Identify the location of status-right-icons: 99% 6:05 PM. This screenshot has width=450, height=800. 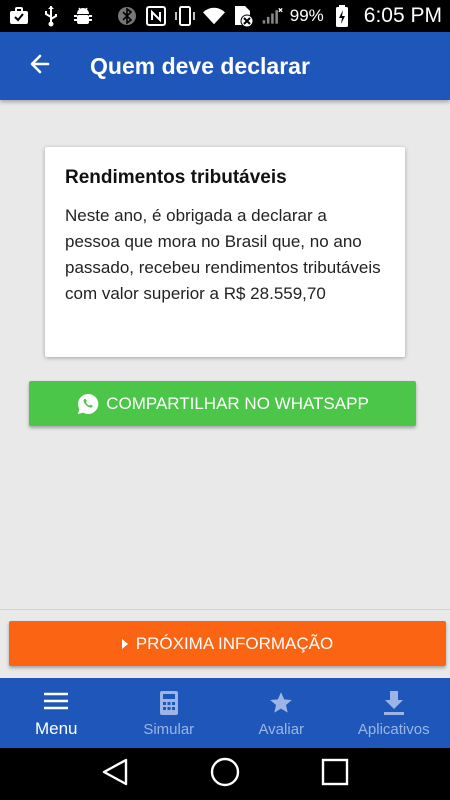
(283, 16).